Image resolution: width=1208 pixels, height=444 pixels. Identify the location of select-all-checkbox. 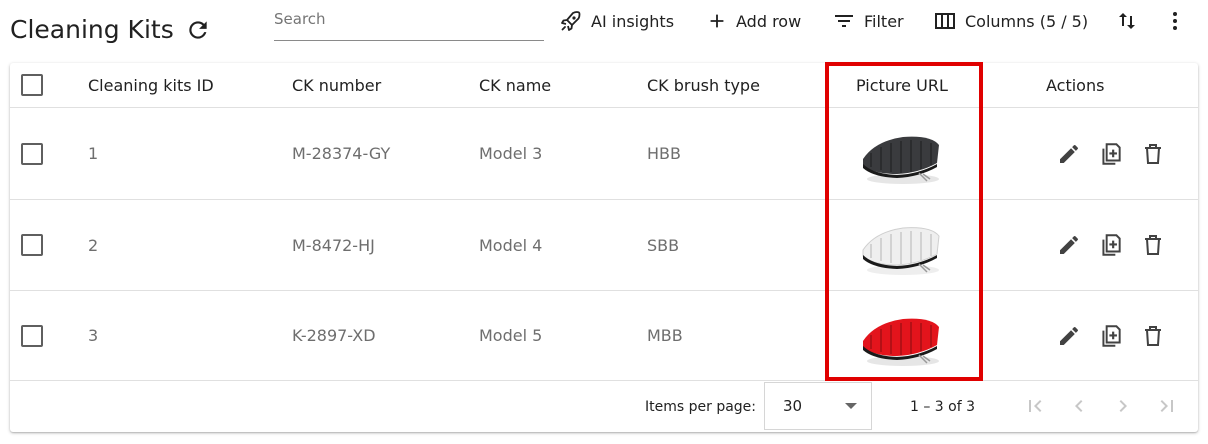
(32, 85).